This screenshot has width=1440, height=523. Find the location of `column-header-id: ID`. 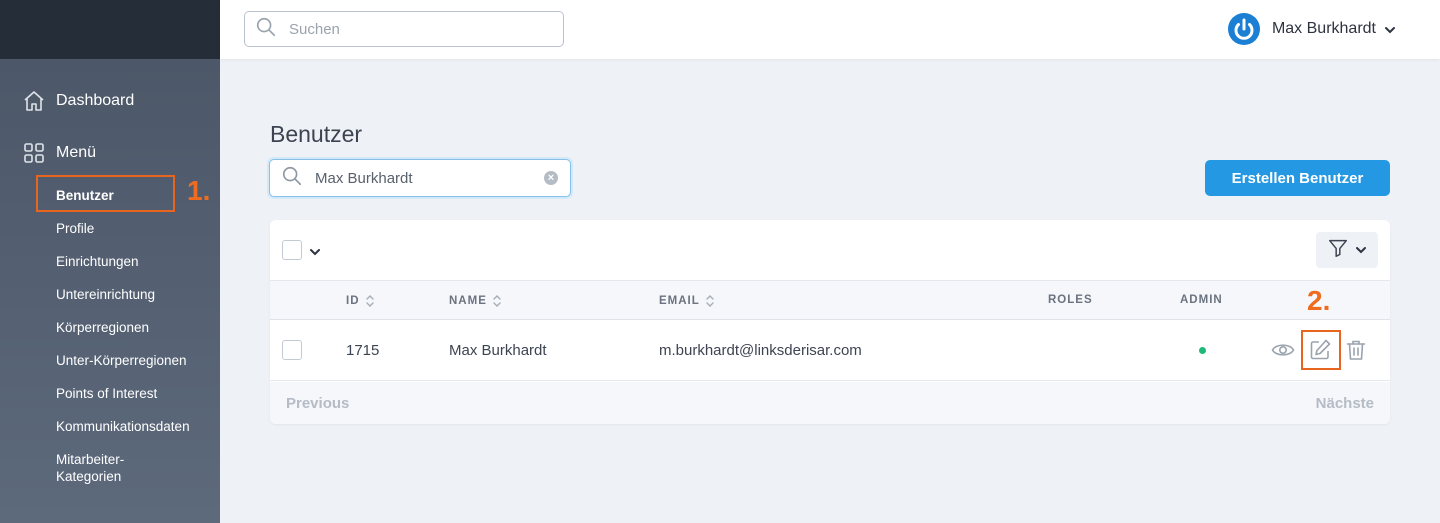

column-header-id: ID is located at coordinates (360, 301).